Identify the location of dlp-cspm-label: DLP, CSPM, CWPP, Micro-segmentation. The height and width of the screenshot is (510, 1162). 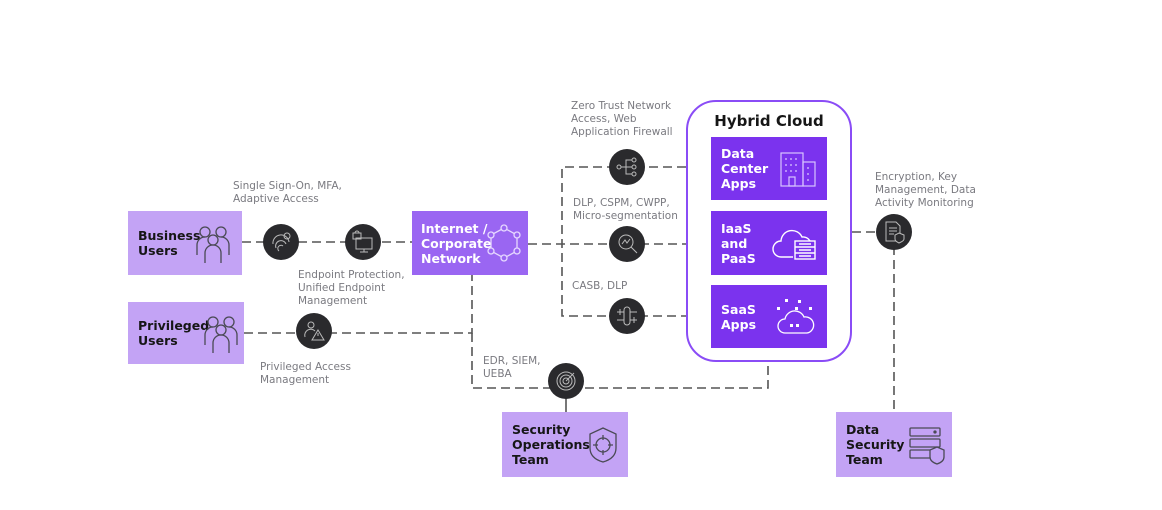
(625, 209).